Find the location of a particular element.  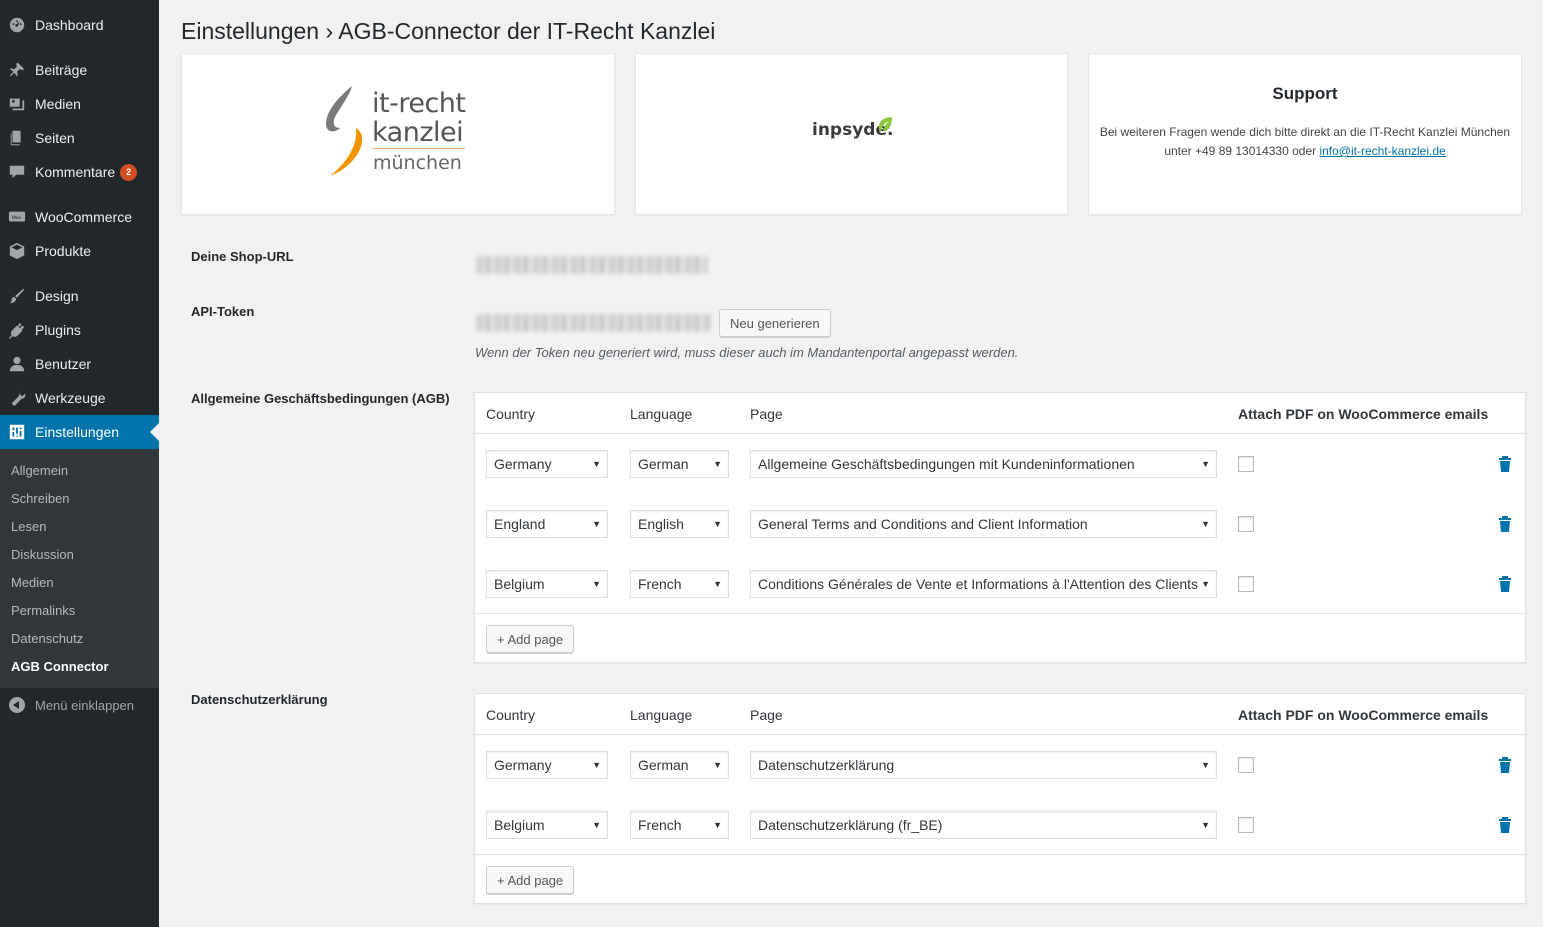

comment-count-badge: 2 is located at coordinates (129, 172).